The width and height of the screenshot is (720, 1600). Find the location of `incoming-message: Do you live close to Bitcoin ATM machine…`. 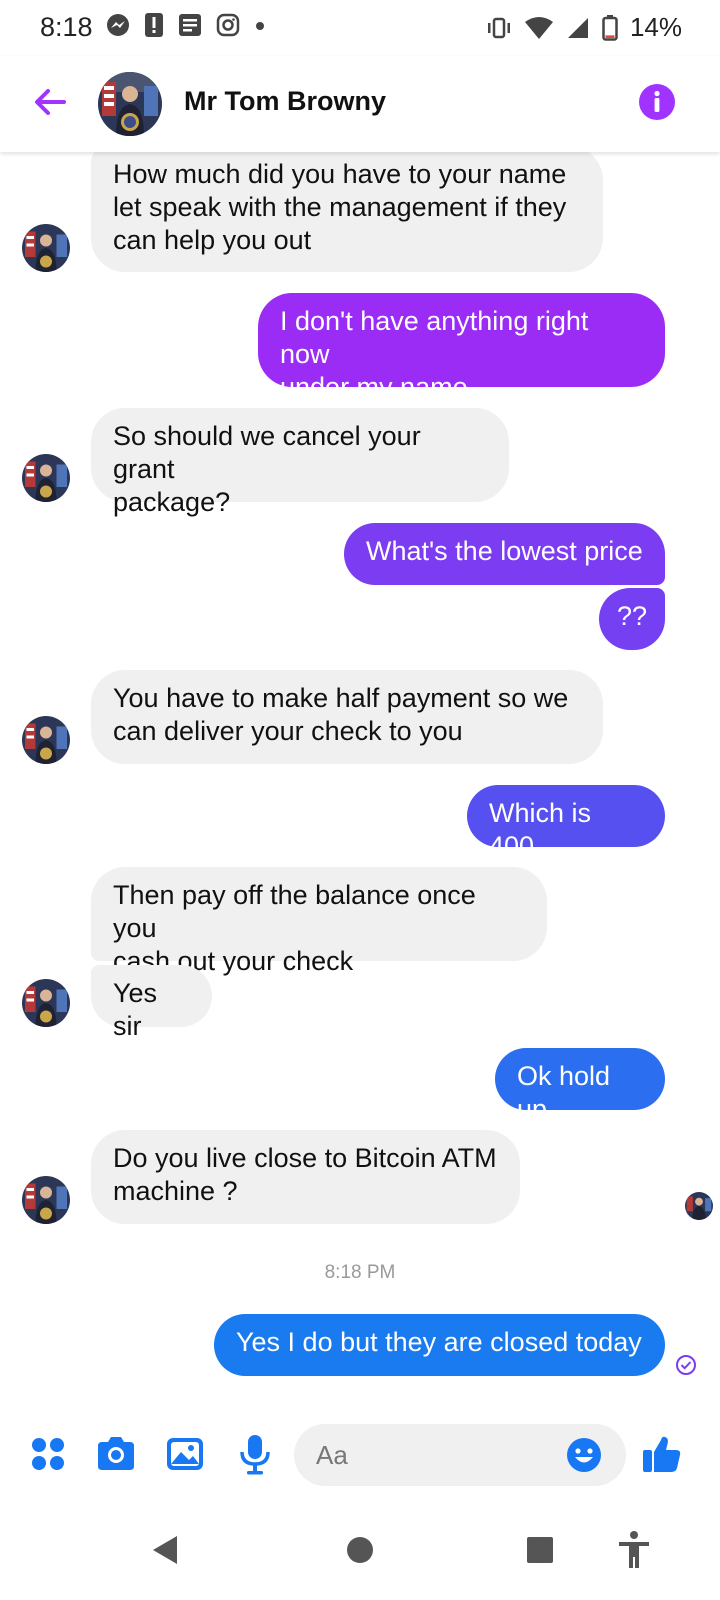

incoming-message: Do you live close to Bitcoin ATM machine… is located at coordinates (305, 1177).